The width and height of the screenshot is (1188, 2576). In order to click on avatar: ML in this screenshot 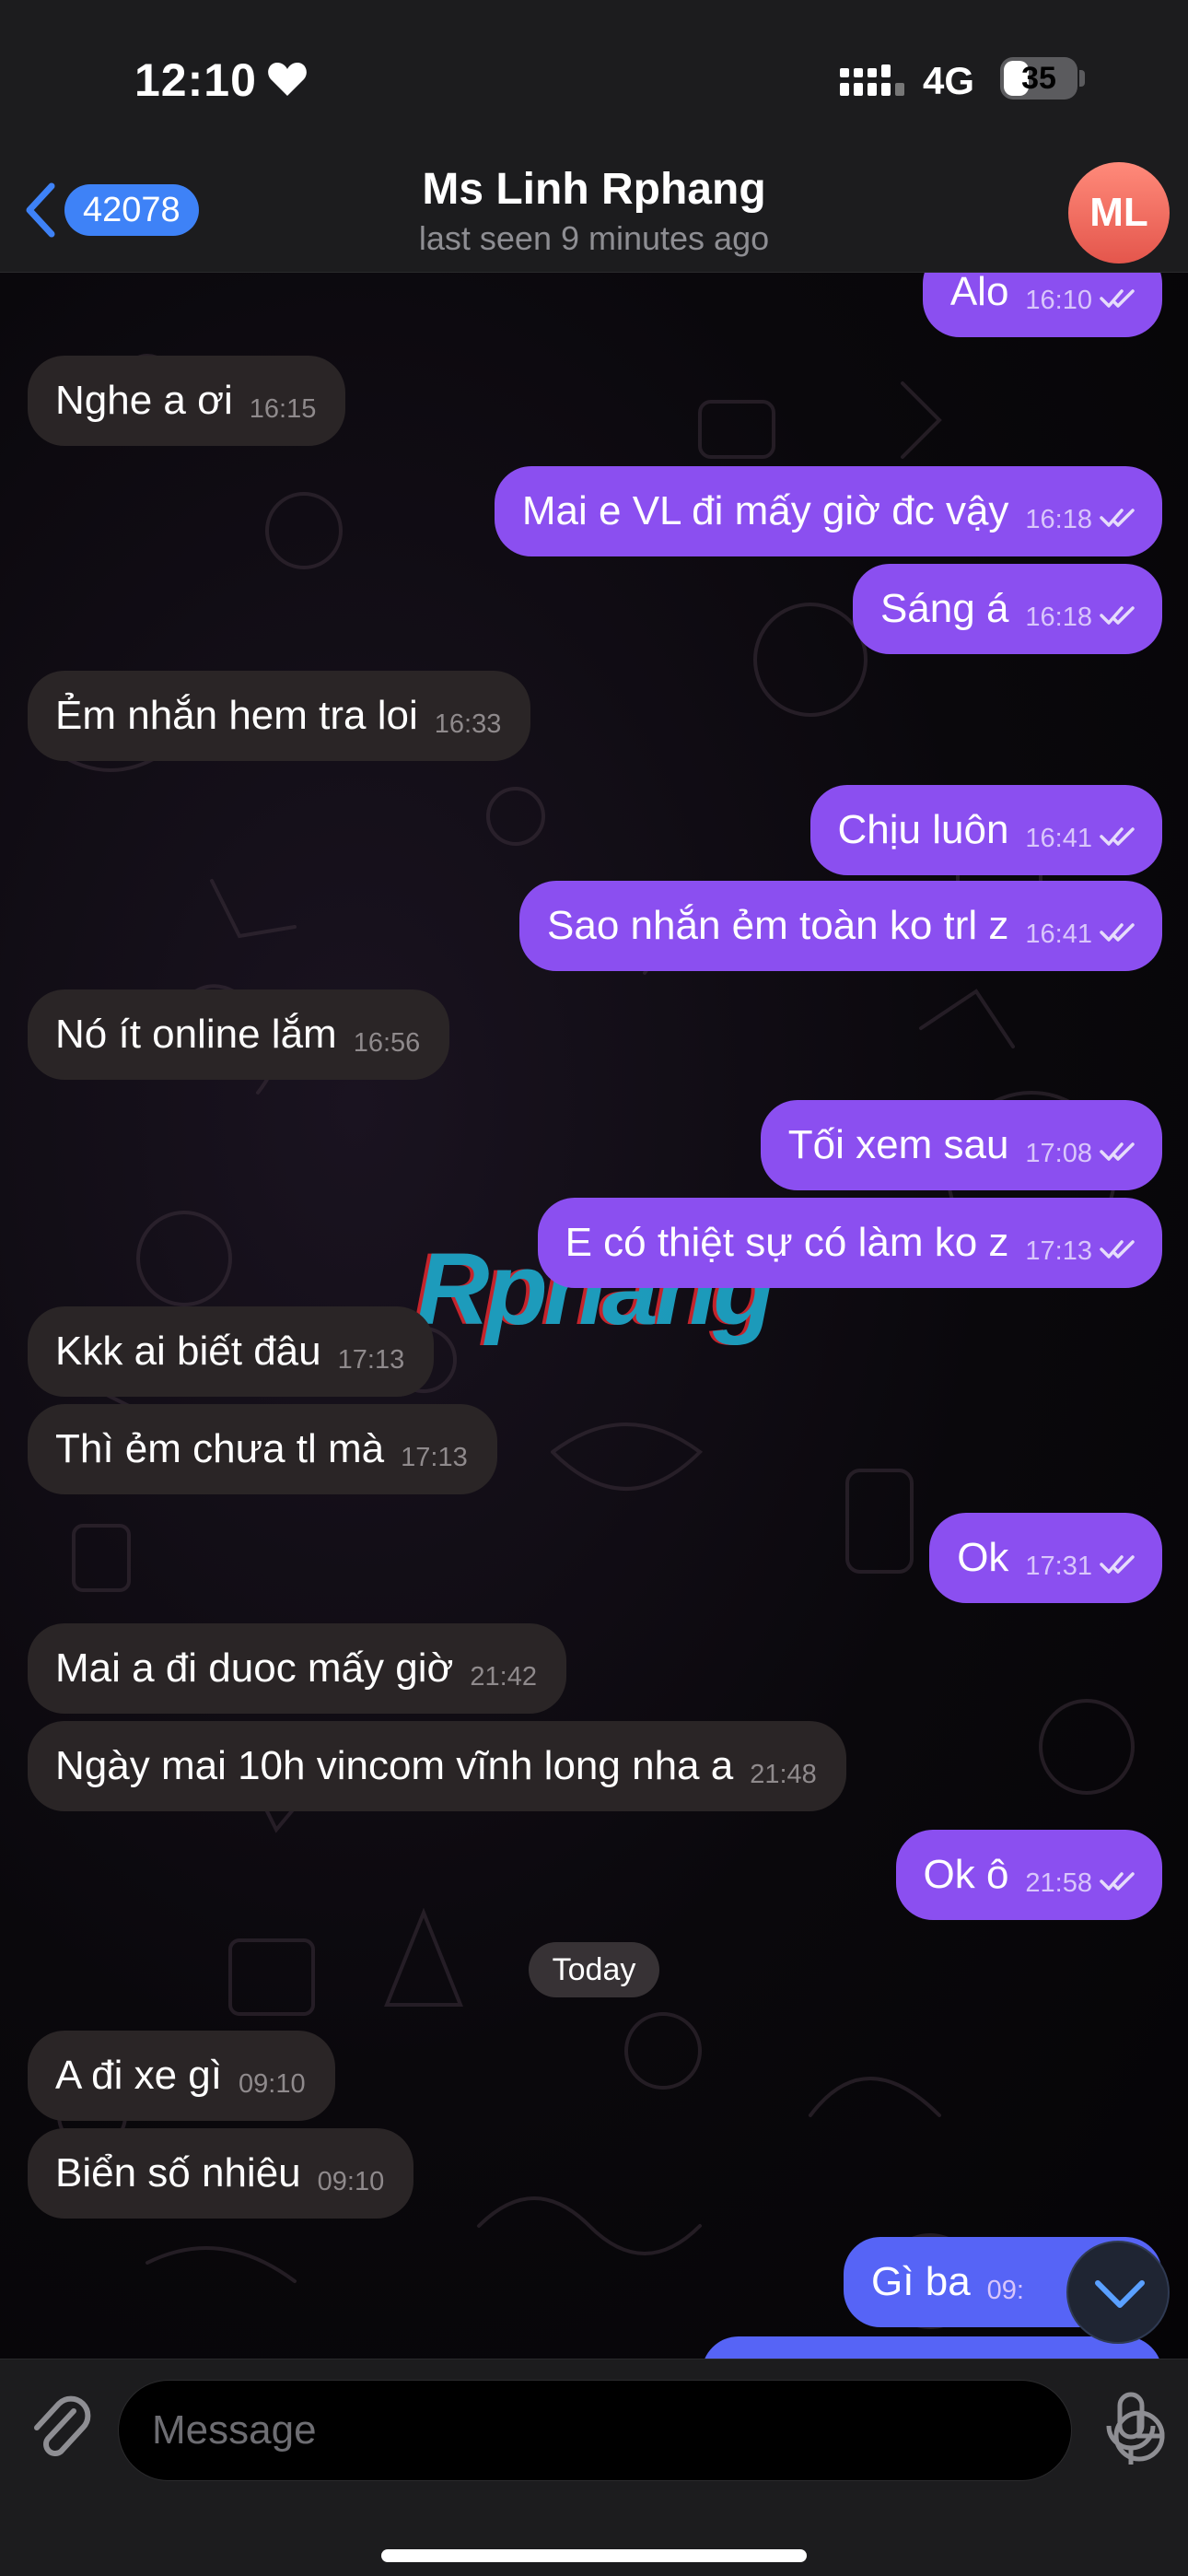, I will do `click(1119, 212)`.